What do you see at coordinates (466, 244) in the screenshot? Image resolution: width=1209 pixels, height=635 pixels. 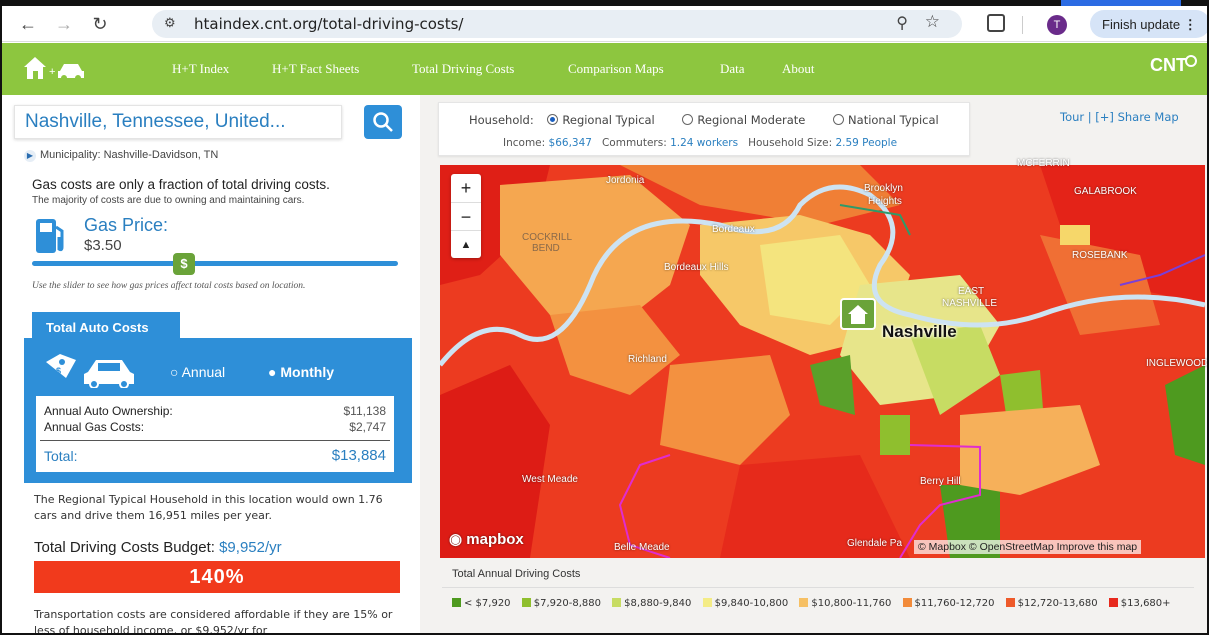 I see `compass-button: ▲` at bounding box center [466, 244].